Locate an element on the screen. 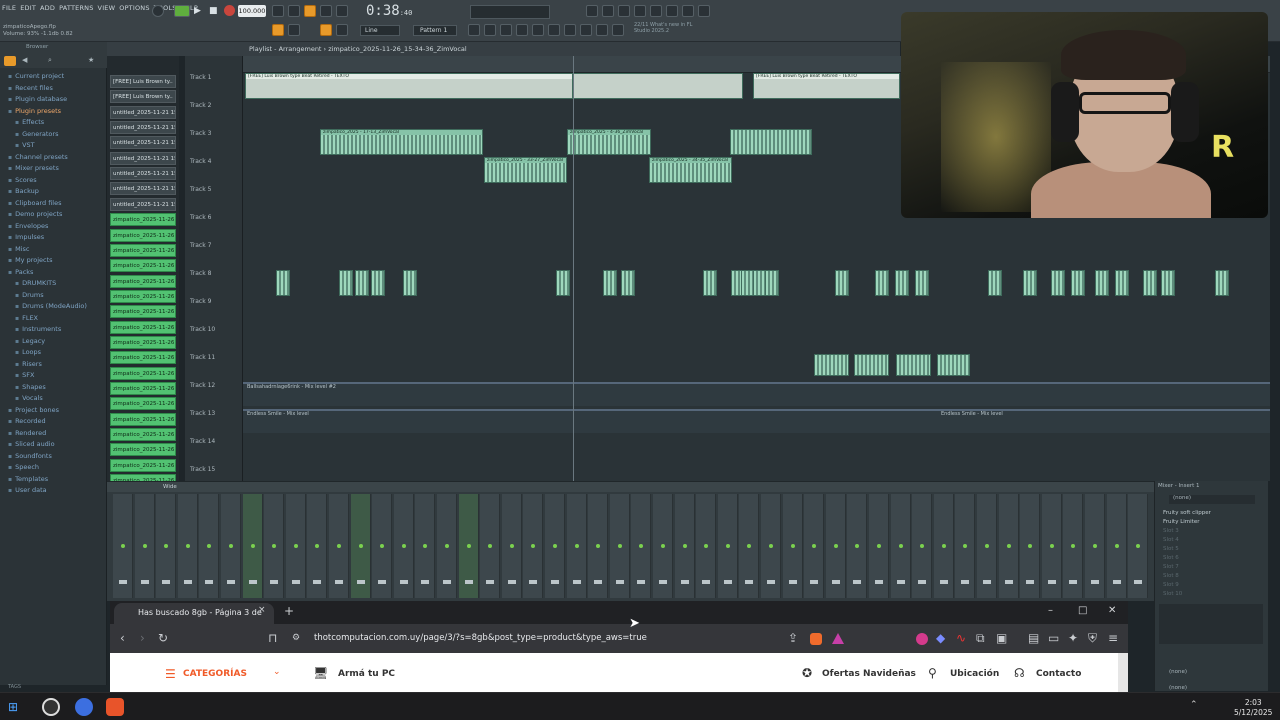  browser-item: Demo projects is located at coordinates (35, 214).